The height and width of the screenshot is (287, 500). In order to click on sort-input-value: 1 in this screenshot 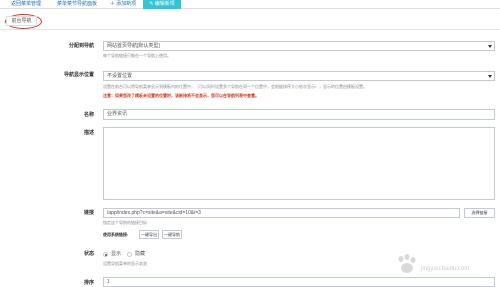, I will do `click(108, 282)`.